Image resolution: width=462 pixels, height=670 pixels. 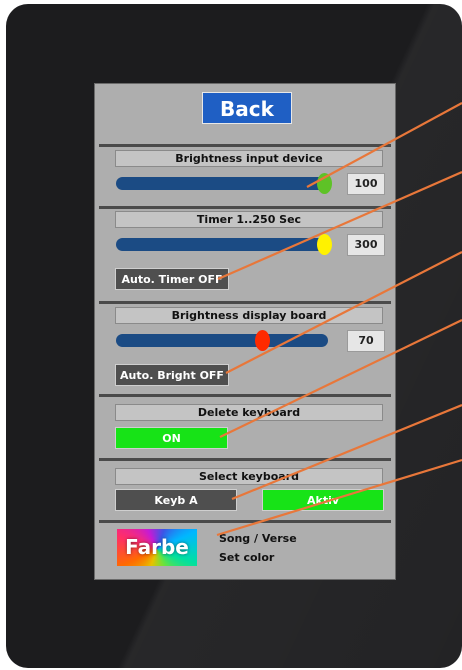 I want to click on song-verse-label: Song / Verse, so click(x=258, y=538).